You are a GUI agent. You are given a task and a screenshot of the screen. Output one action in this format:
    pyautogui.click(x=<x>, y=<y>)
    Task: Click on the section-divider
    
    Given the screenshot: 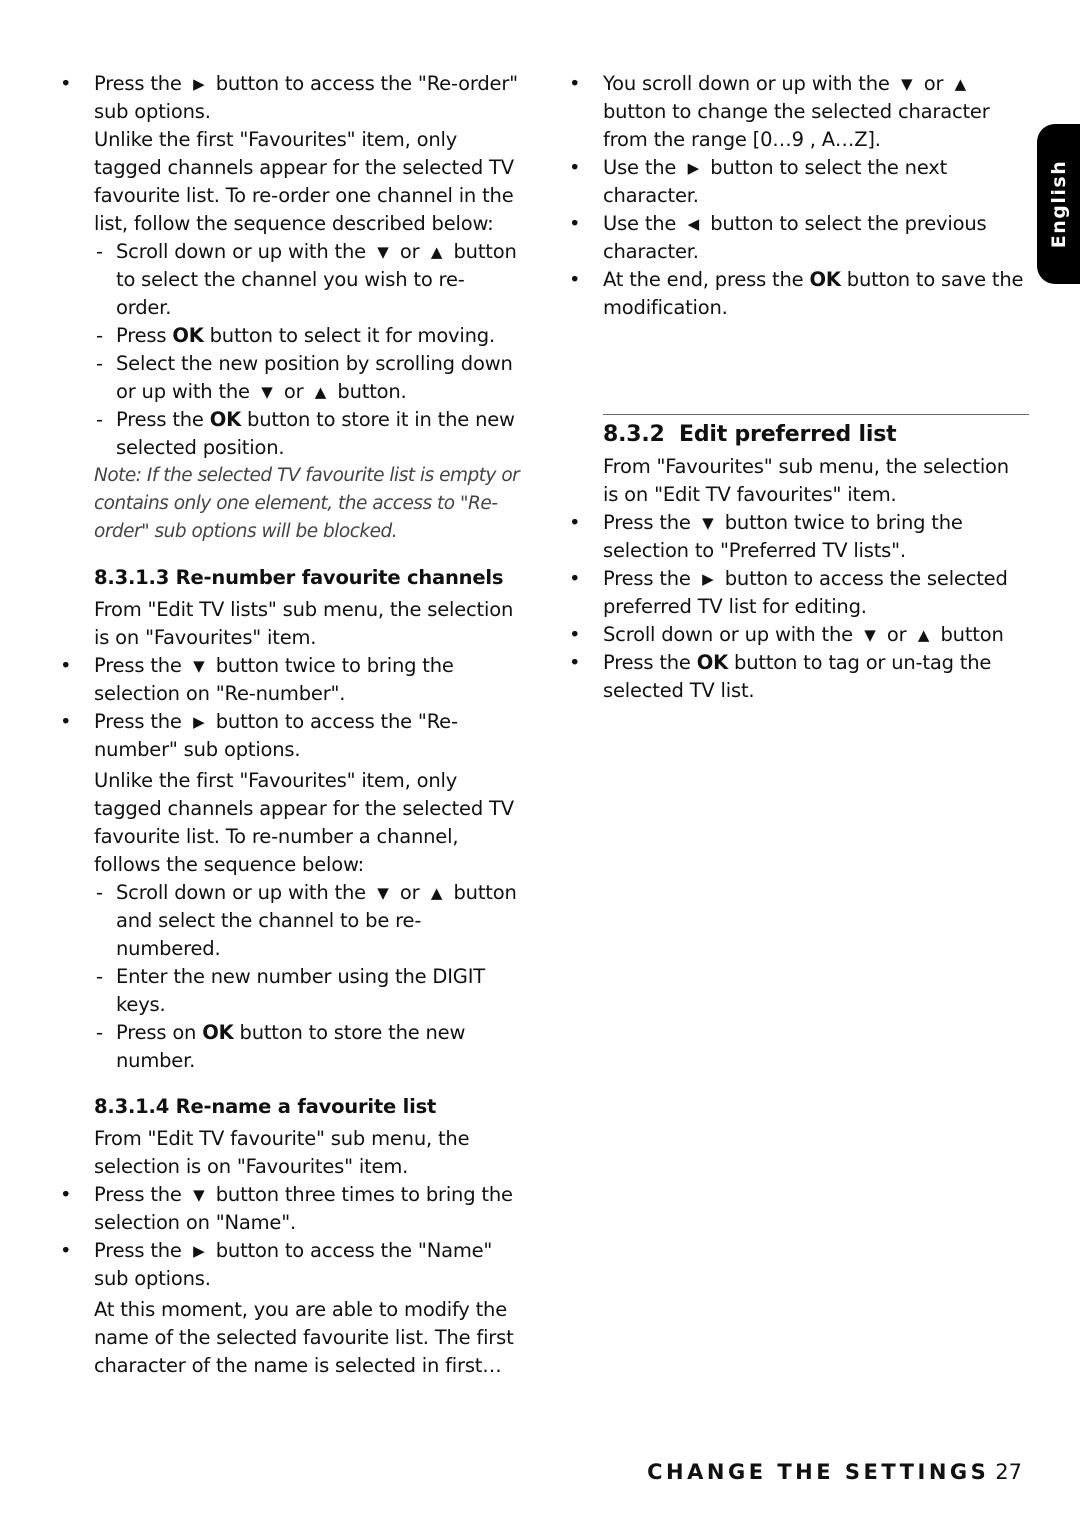 What is the action you would take?
    pyautogui.click(x=816, y=414)
    